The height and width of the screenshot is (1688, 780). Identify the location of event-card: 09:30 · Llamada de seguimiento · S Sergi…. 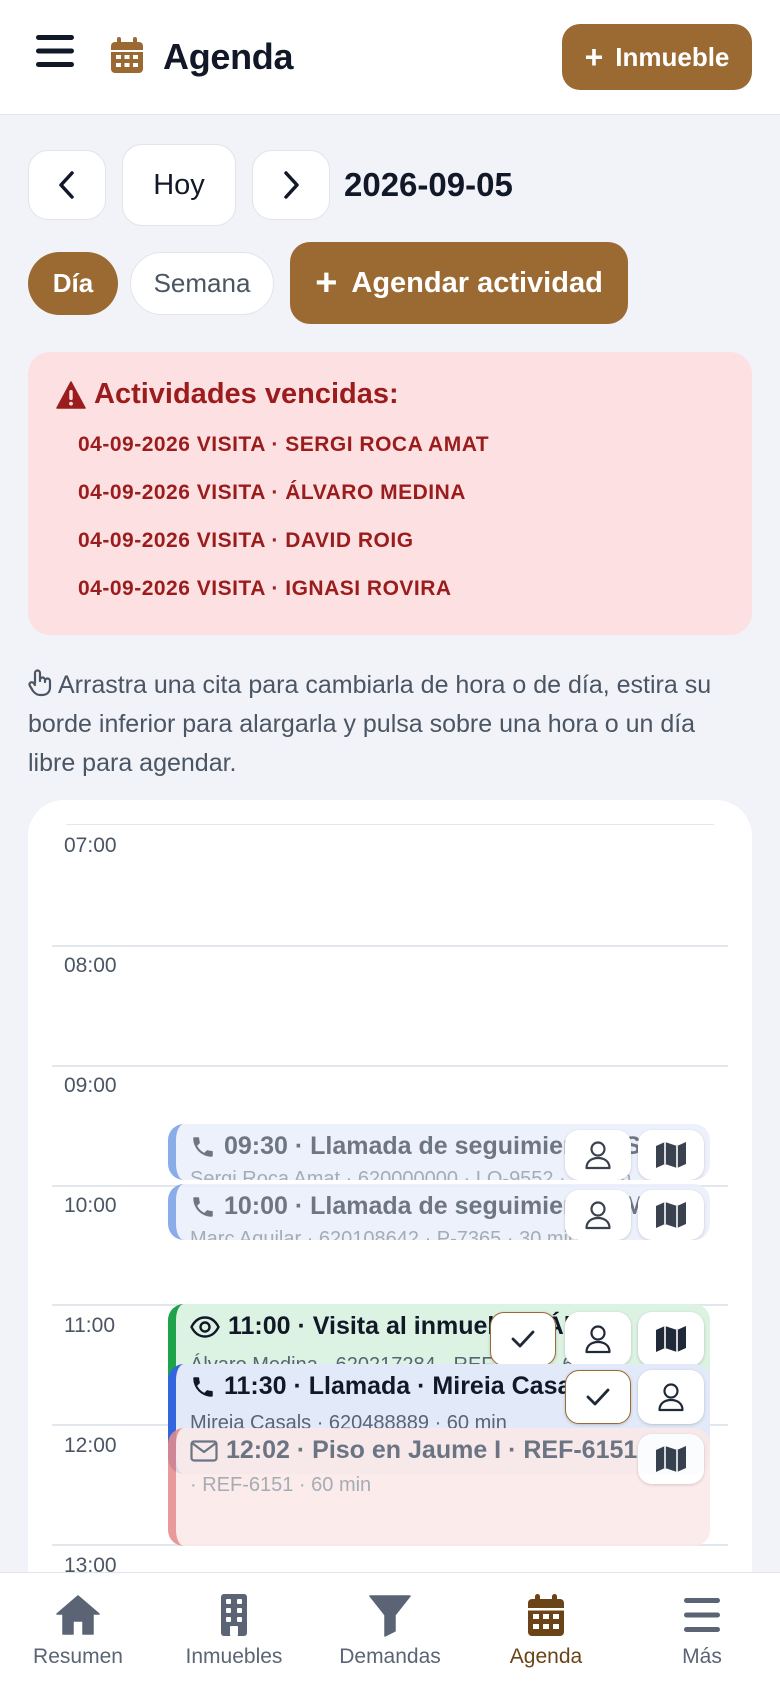
(439, 1152).